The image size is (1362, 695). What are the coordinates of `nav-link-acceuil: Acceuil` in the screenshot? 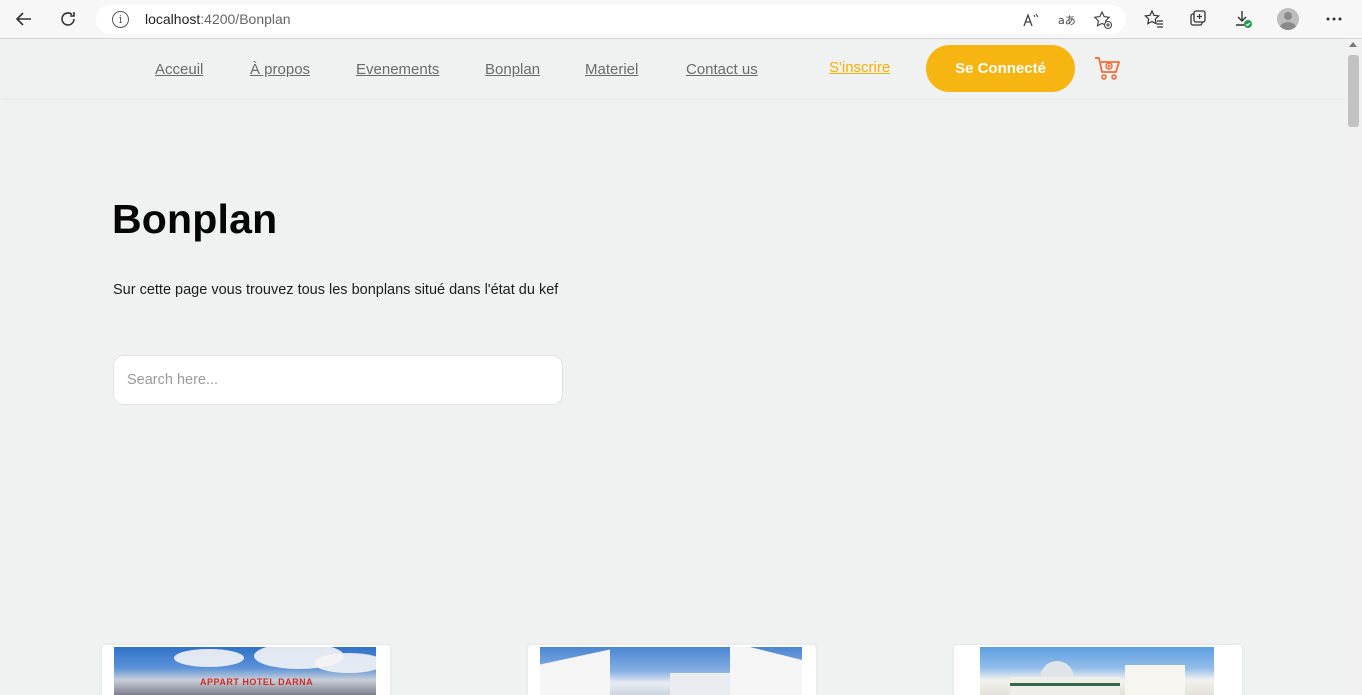 It's located at (179, 69).